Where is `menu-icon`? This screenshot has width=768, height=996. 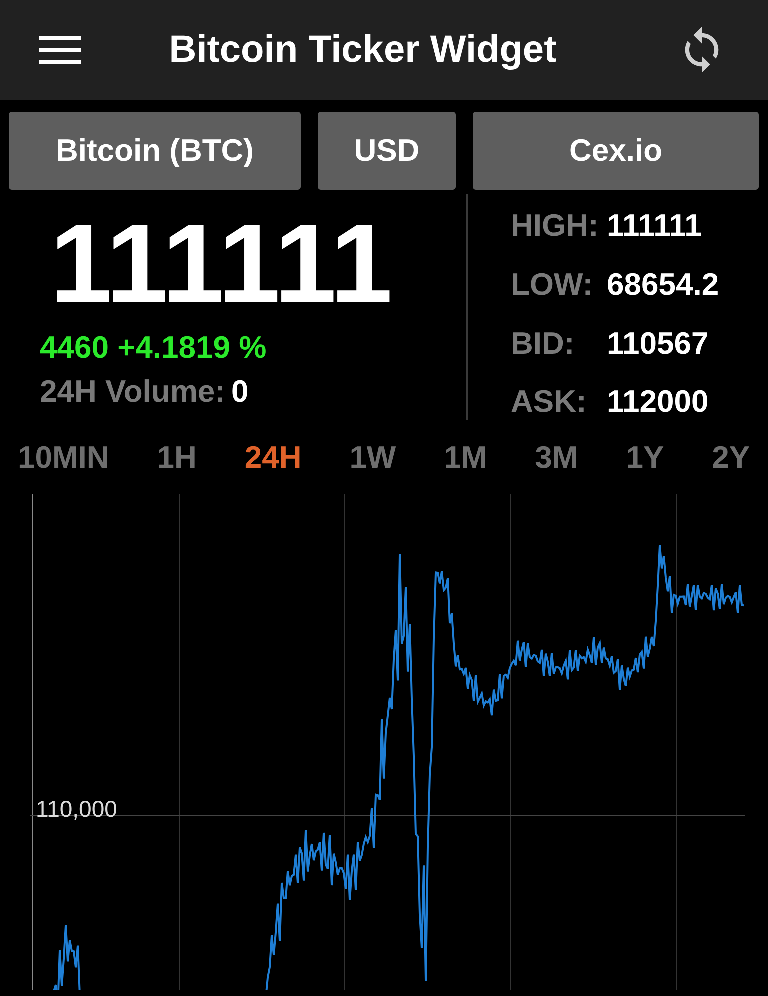
menu-icon is located at coordinates (60, 50).